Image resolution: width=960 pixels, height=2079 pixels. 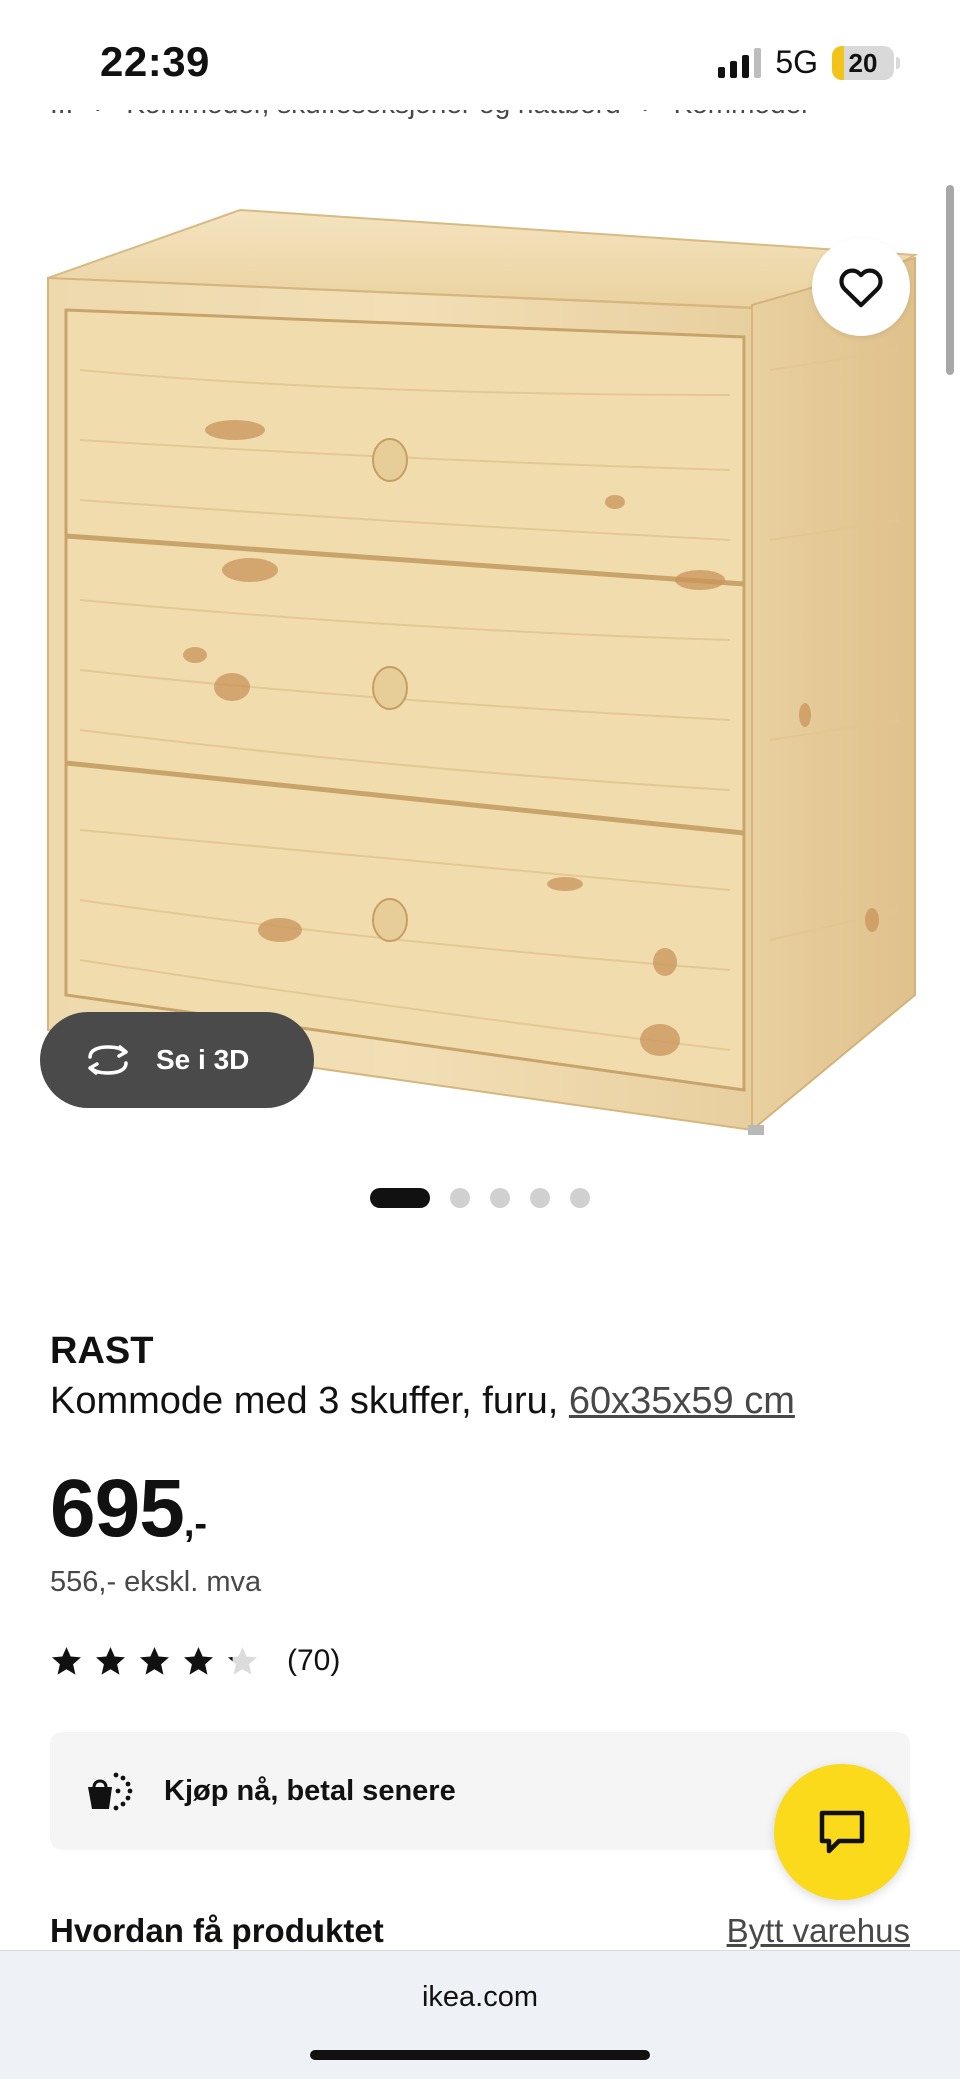 I want to click on url-text: ikea.com, so click(x=480, y=1997).